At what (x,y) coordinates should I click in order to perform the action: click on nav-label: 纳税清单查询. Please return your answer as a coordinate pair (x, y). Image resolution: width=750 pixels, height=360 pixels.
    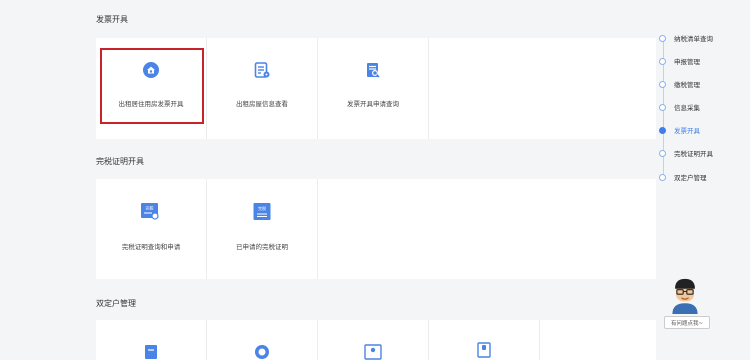
    Looking at the image, I should click on (693, 39).